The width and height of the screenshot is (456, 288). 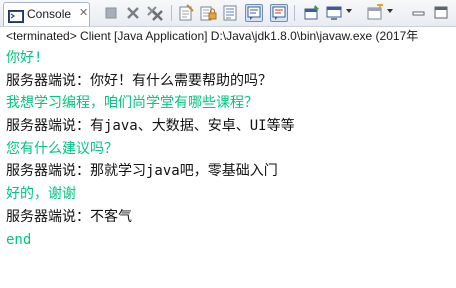 What do you see at coordinates (133, 13) in the screenshot?
I see `remove-launch-icon` at bounding box center [133, 13].